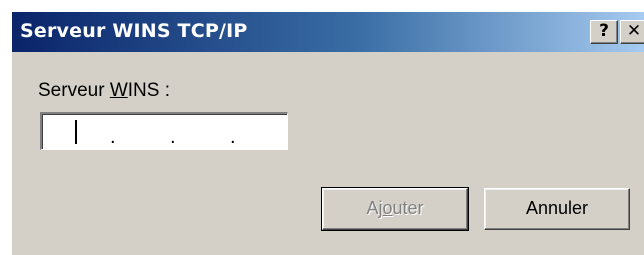  I want to click on cancel-button: Annuler, so click(557, 209).